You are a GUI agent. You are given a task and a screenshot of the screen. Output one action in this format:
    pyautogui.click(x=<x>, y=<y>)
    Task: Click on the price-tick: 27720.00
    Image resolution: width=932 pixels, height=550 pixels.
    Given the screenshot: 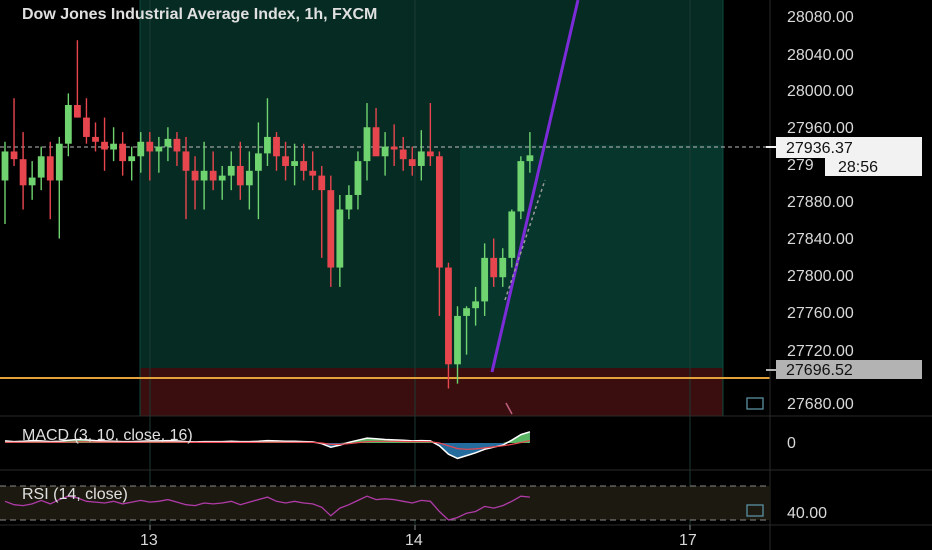 What is the action you would take?
    pyautogui.click(x=820, y=351)
    